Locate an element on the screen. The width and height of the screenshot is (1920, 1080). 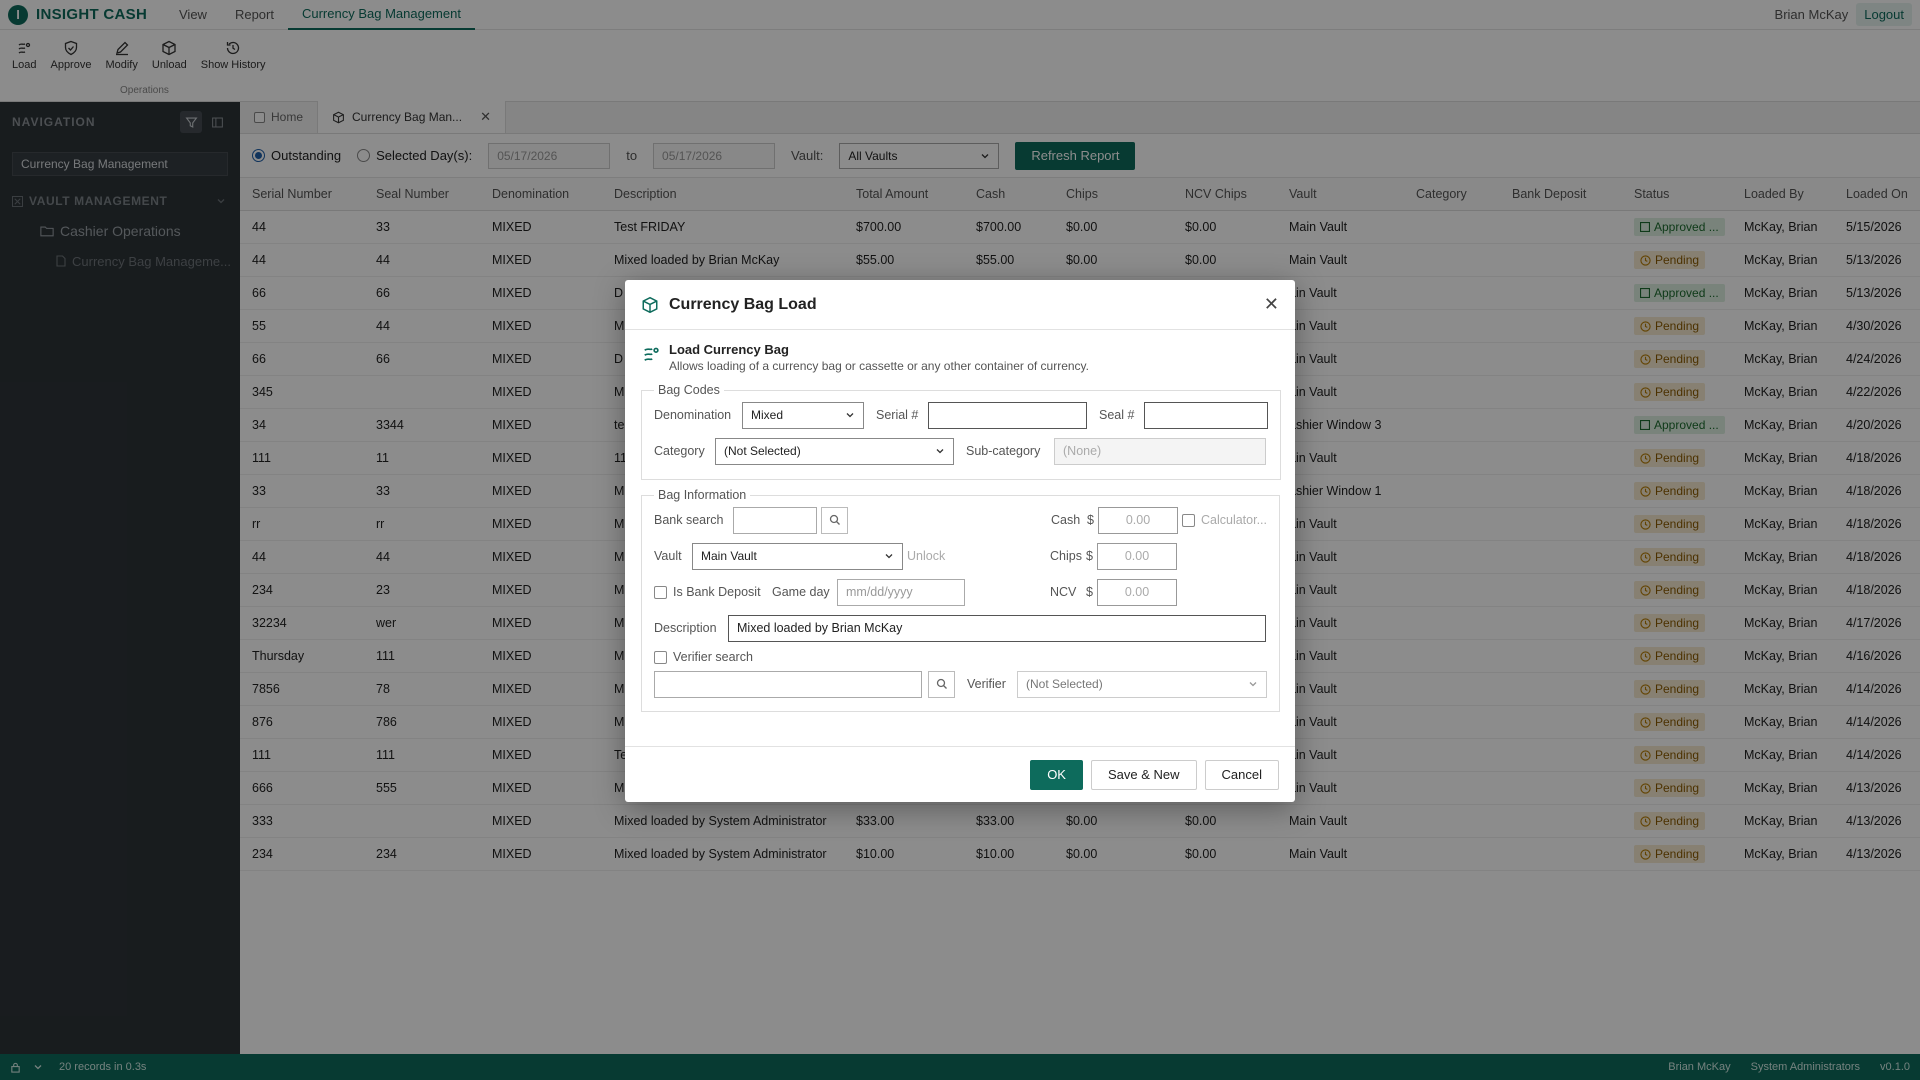
subcategory-input: (None) is located at coordinates (1160, 451).